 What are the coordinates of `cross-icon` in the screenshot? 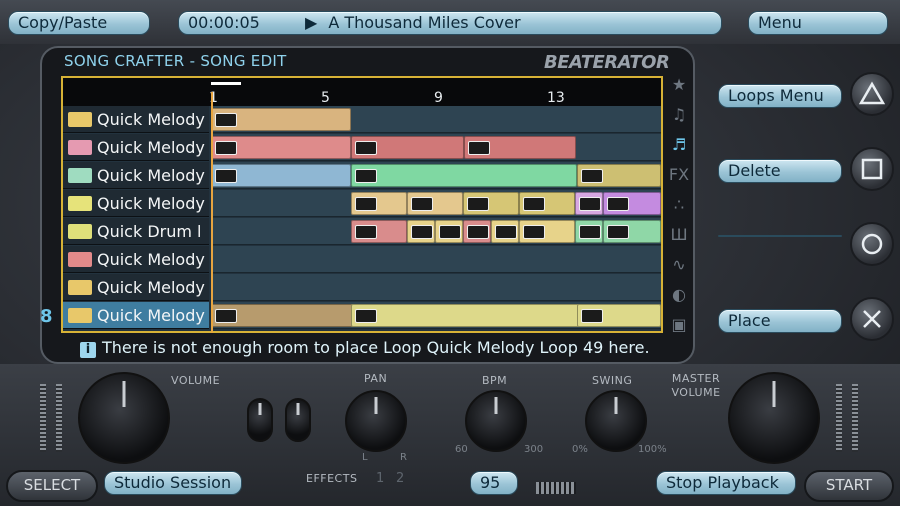 It's located at (872, 319).